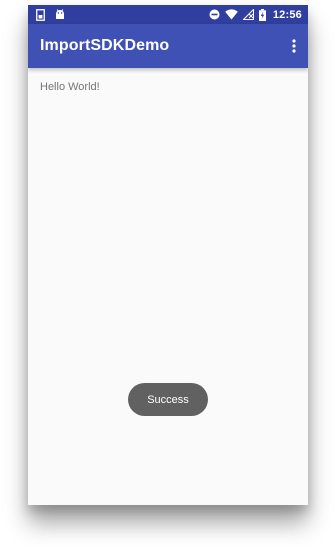  I want to click on more-vert-icon, so click(294, 46).